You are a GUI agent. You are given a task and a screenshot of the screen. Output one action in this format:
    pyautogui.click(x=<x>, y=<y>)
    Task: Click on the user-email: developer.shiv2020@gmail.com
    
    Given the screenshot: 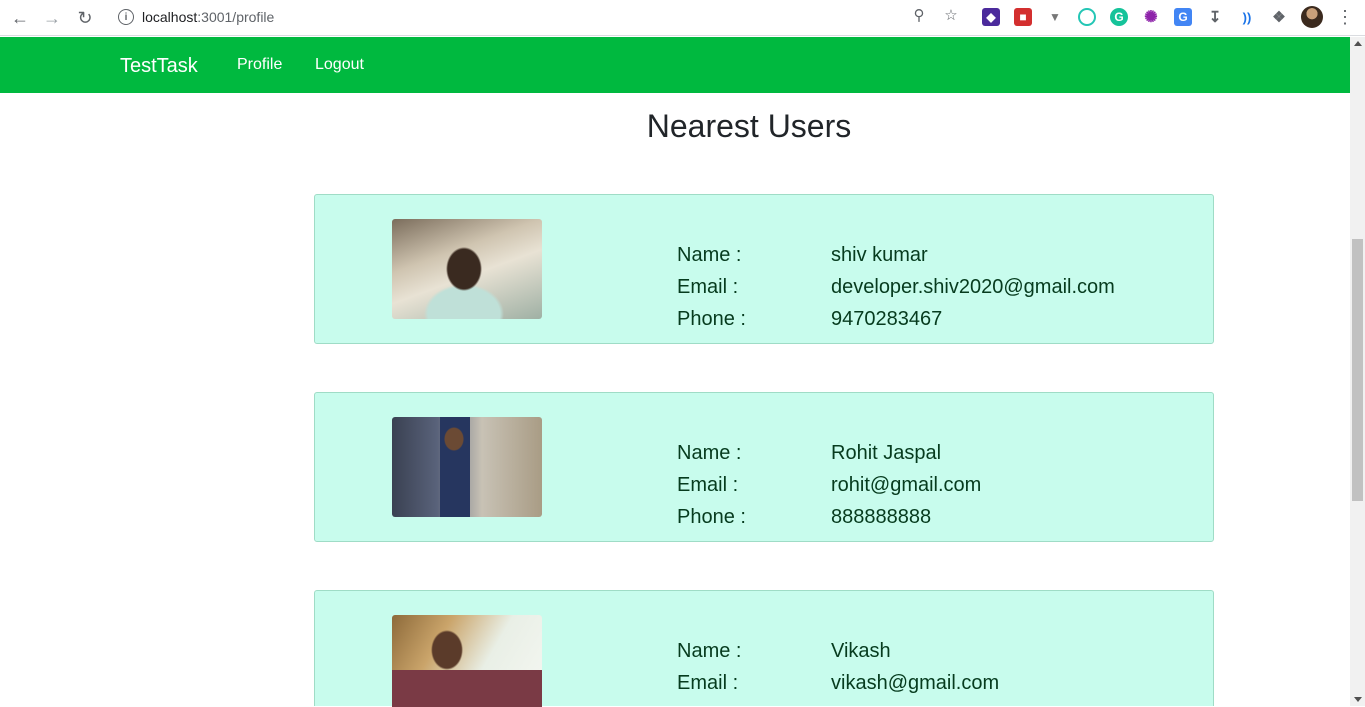 What is the action you would take?
    pyautogui.click(x=973, y=287)
    